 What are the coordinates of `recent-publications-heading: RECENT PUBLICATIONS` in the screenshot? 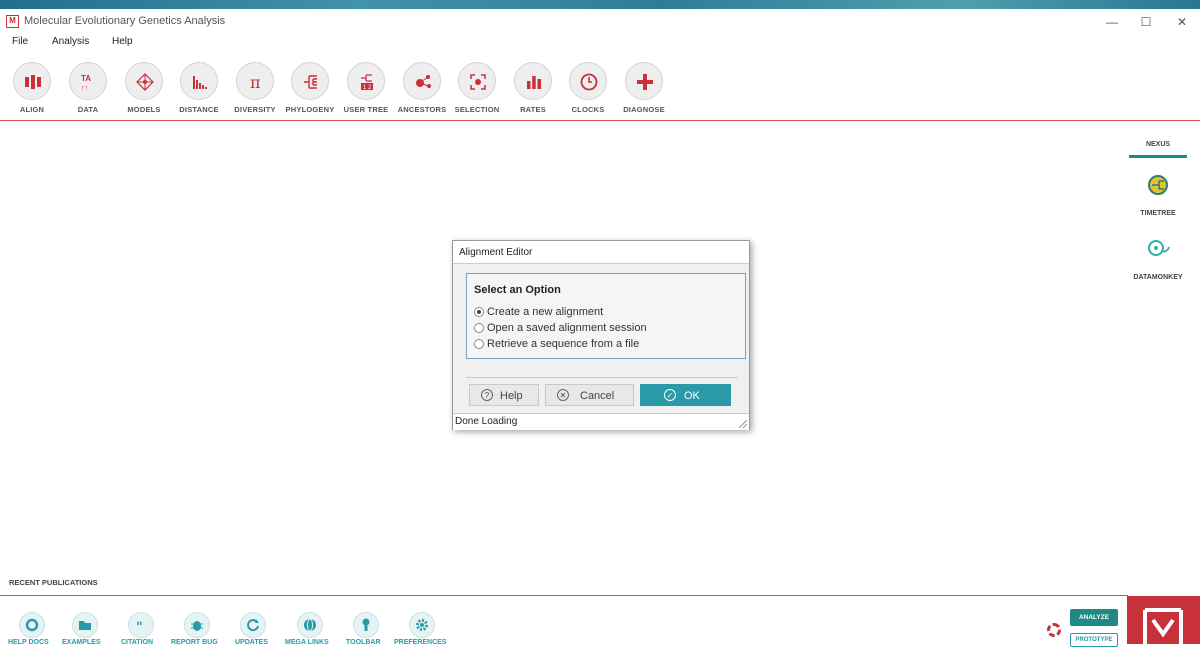 It's located at (53, 582).